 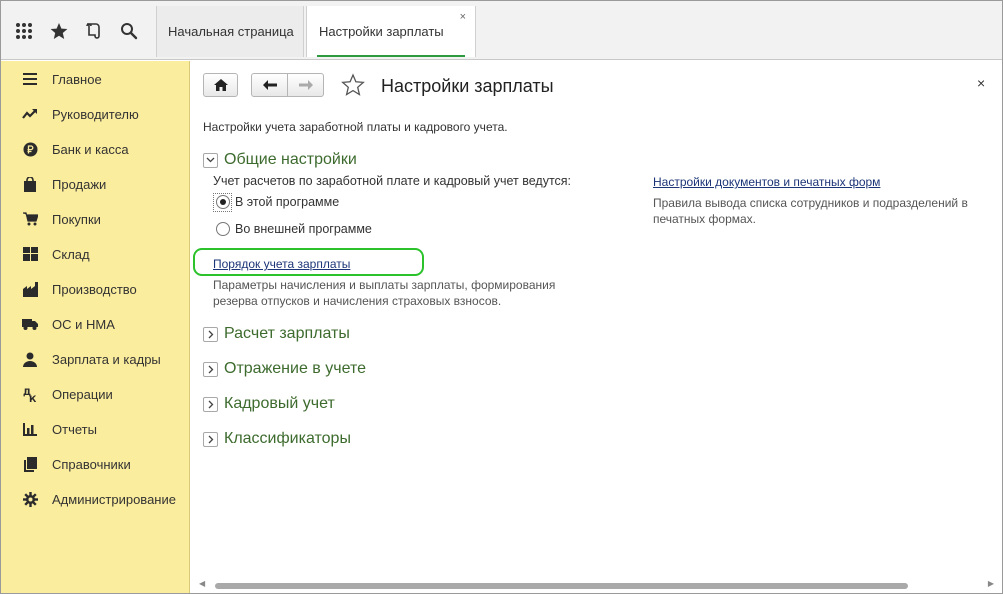 I want to click on arrow-left-icon, so click(x=269, y=85).